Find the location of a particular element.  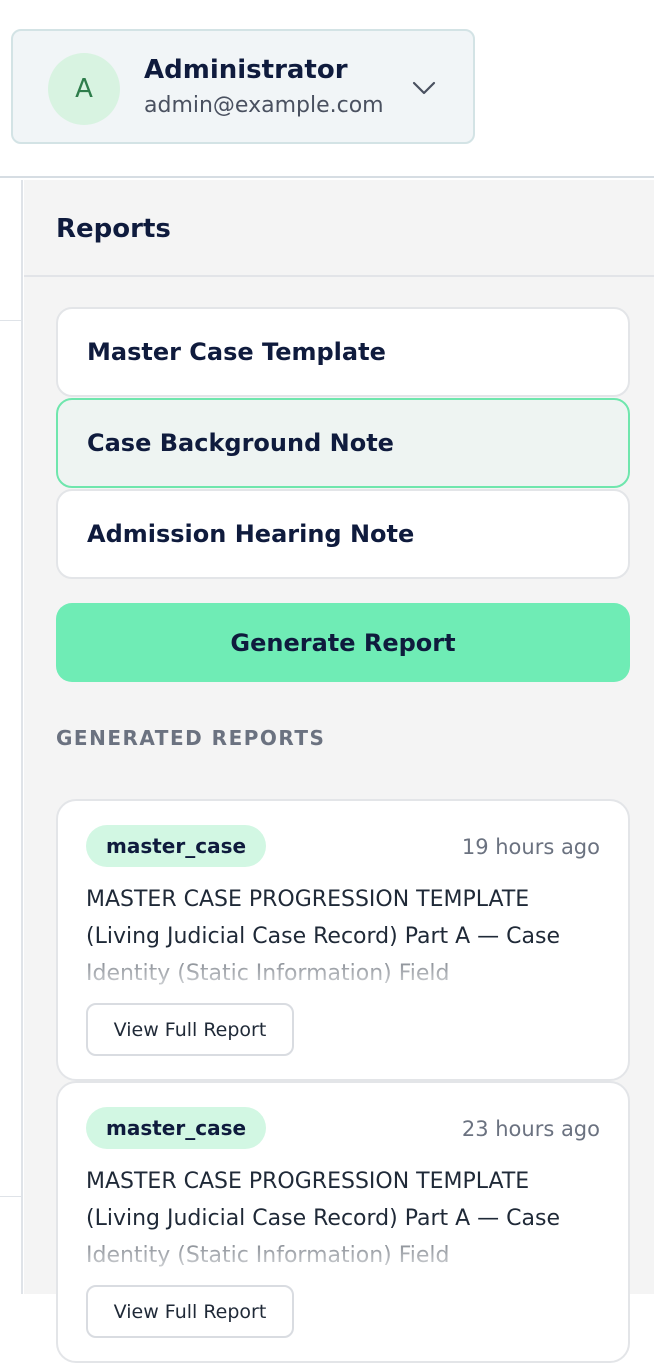

template-option-master-case: Master Case Template is located at coordinates (343, 352).